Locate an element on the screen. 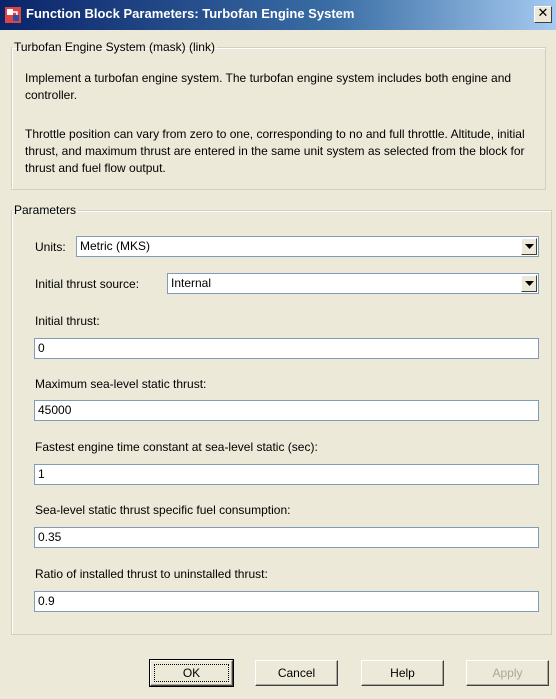 The height and width of the screenshot is (699, 556). help-button: Help is located at coordinates (402, 673).